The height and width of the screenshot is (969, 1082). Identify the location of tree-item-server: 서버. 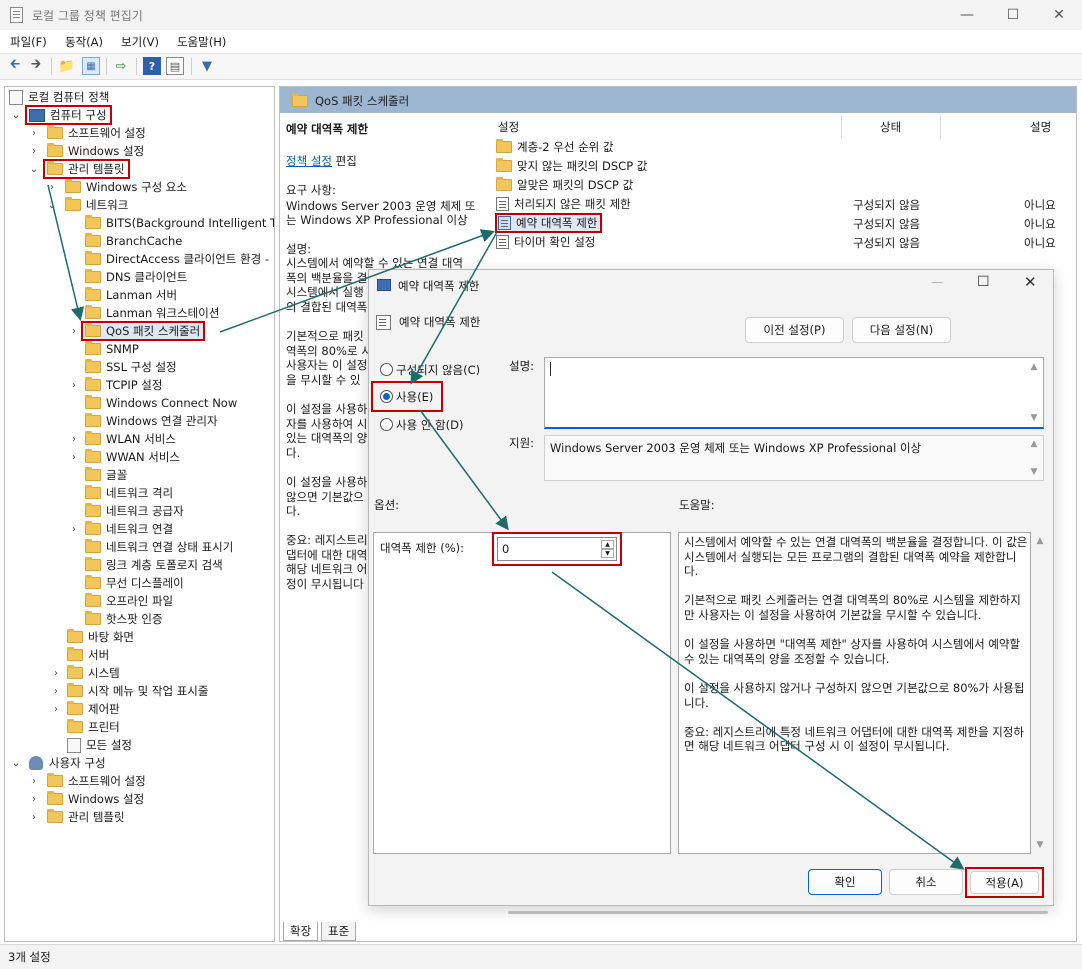
(88, 655).